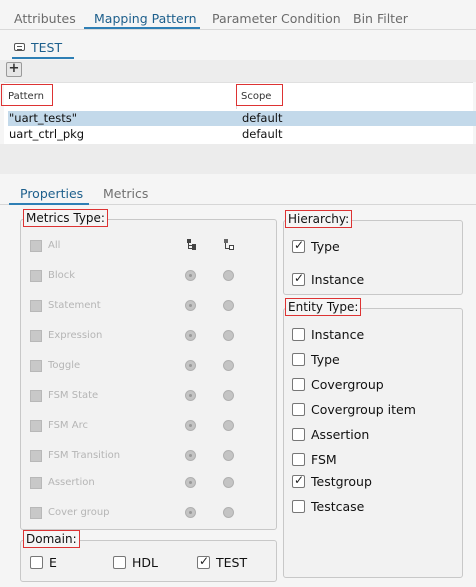 The image size is (476, 587). I want to click on tab-metrics: Metrics, so click(125, 193).